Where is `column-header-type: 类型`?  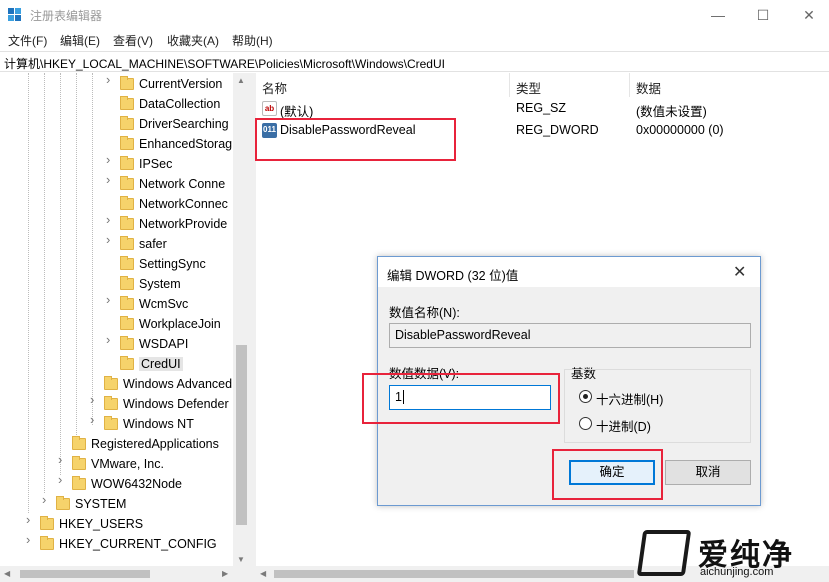 column-header-type: 类型 is located at coordinates (570, 85).